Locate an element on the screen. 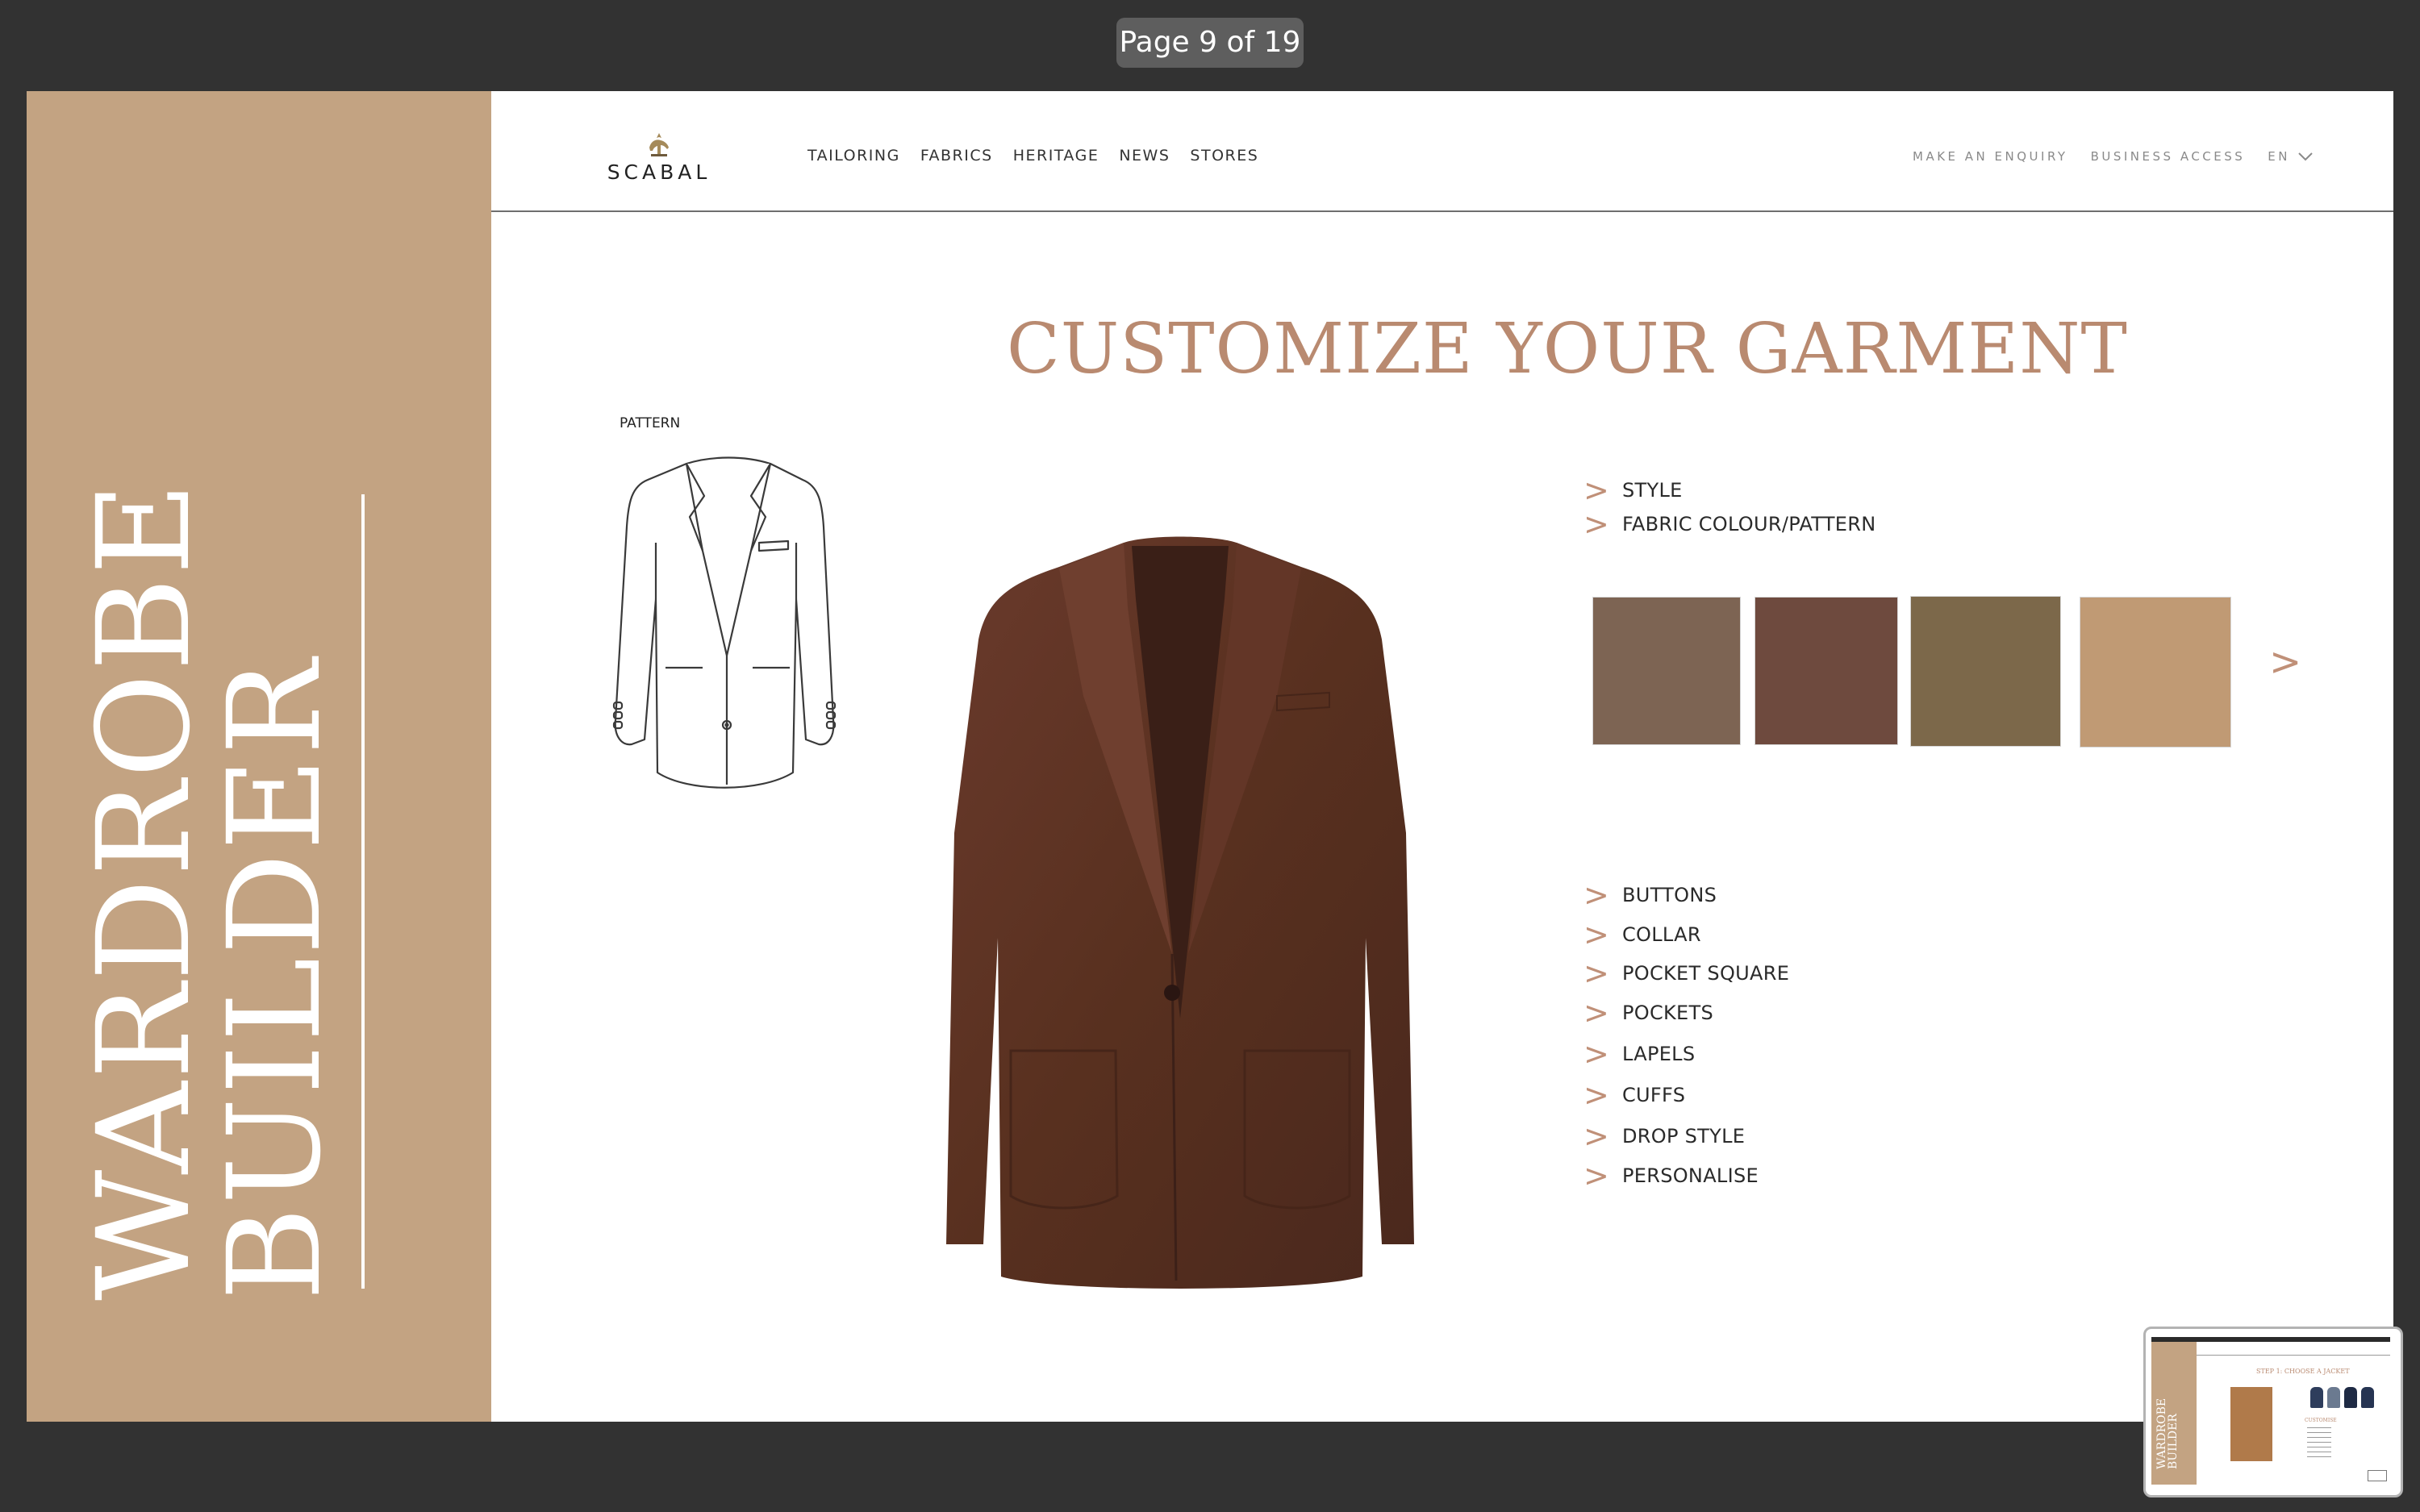 The height and width of the screenshot is (1512, 2420). thumbnail-side-title: WARDROBE BUILDER is located at coordinates (2167, 1433).